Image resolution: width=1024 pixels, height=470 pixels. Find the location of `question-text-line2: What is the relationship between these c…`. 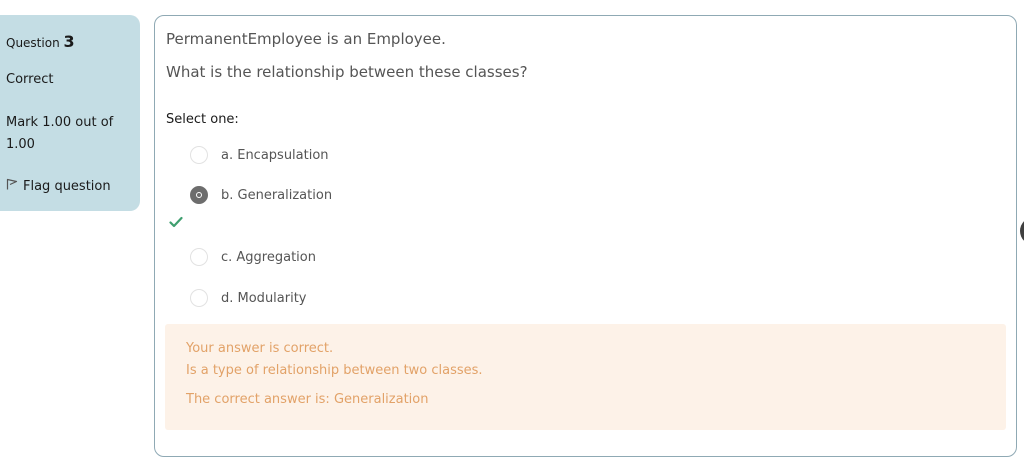

question-text-line2: What is the relationship between these c… is located at coordinates (347, 72).